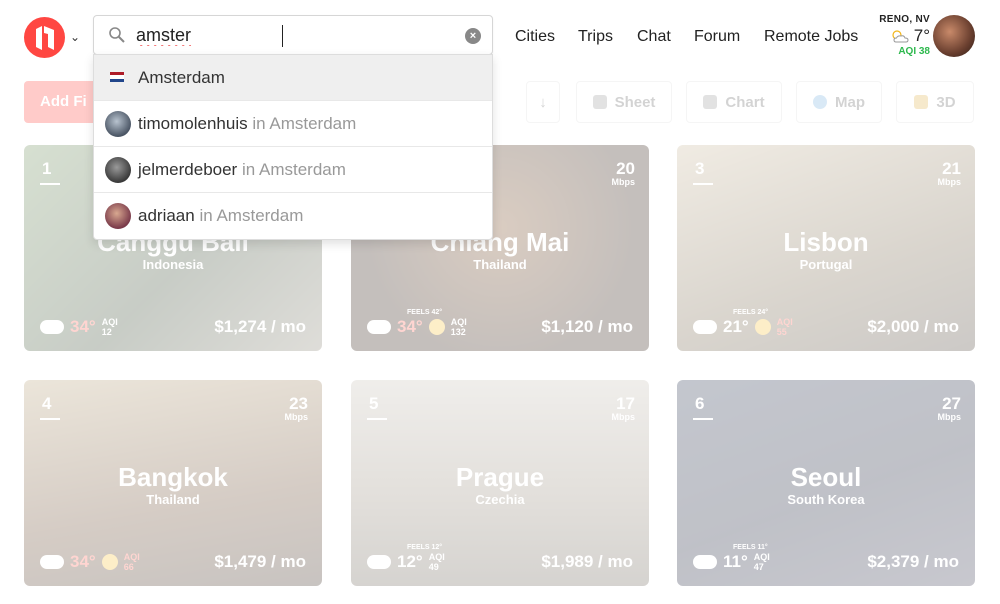  I want to click on card-rank: 5, so click(377, 407).